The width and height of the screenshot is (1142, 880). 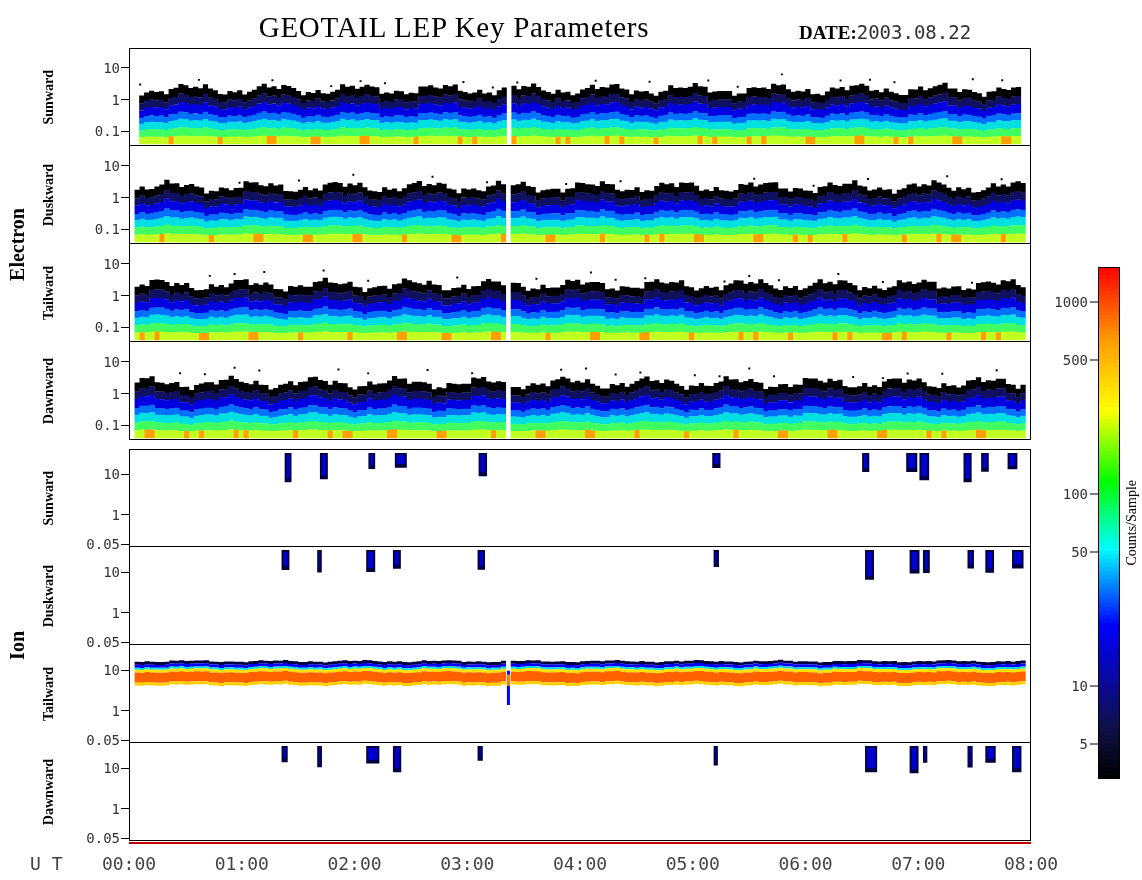 I want to click on time-tick-label: 08:00, so click(x=1031, y=864).